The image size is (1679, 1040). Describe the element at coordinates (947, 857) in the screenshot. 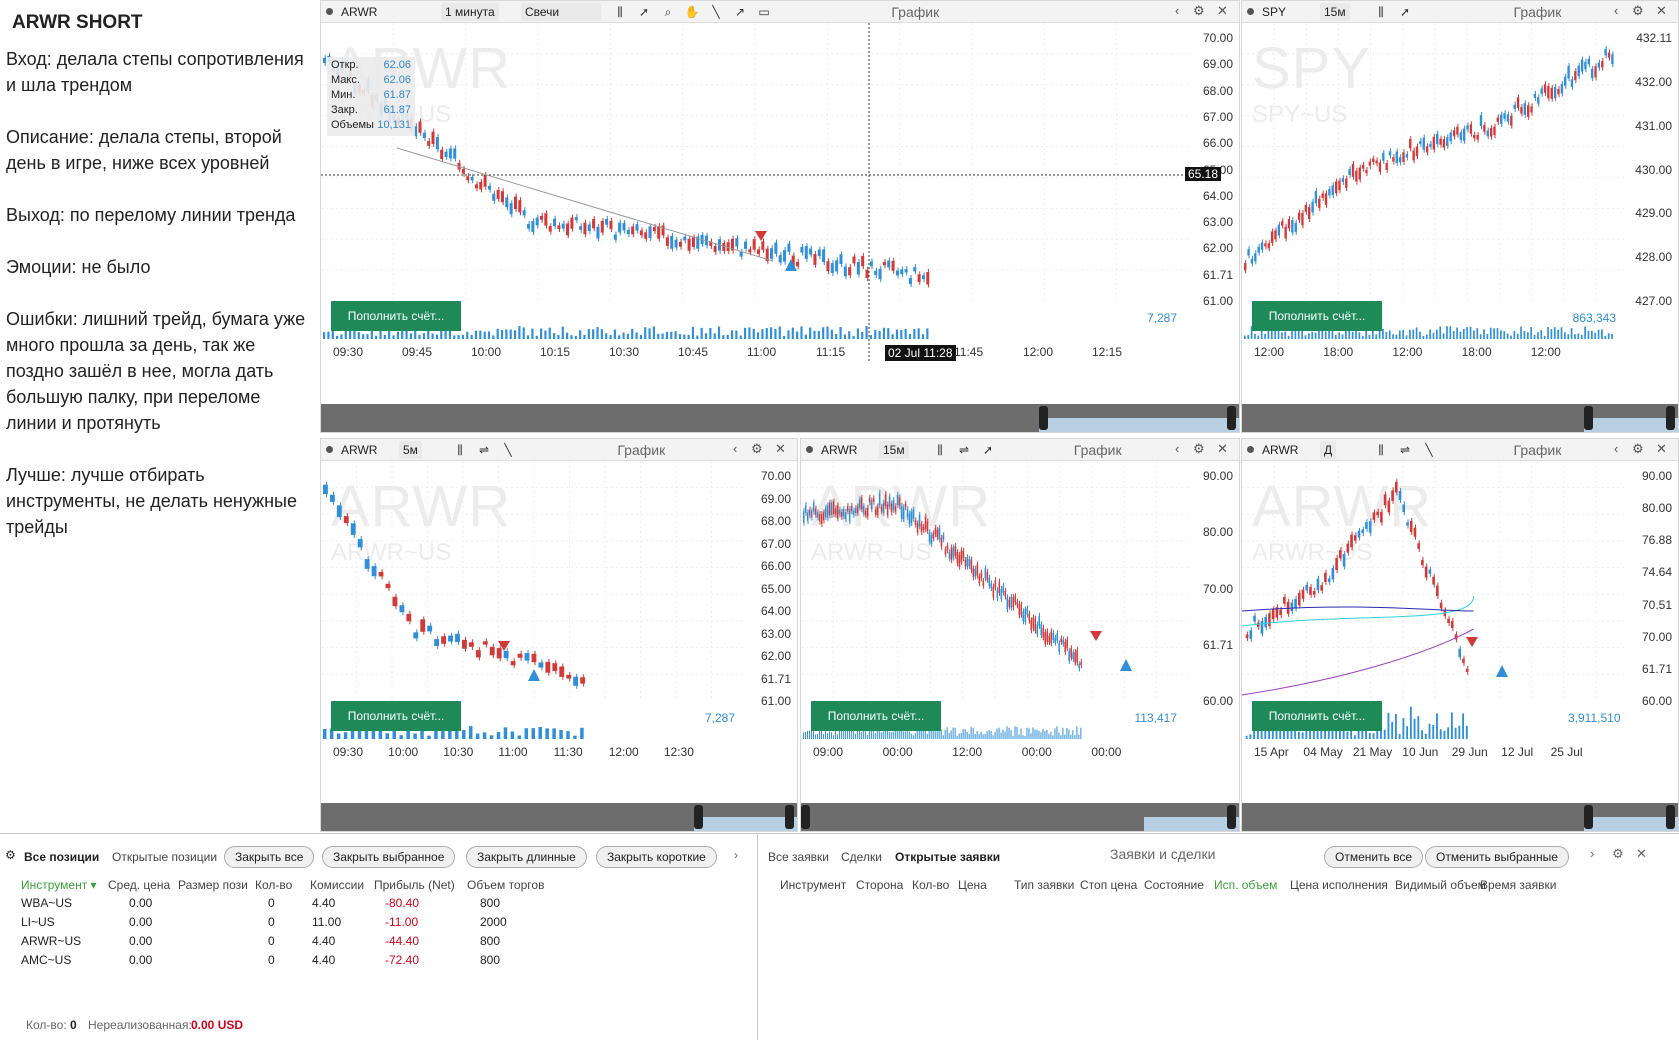

I see `tab-open-orders: Открытые заявки` at that location.